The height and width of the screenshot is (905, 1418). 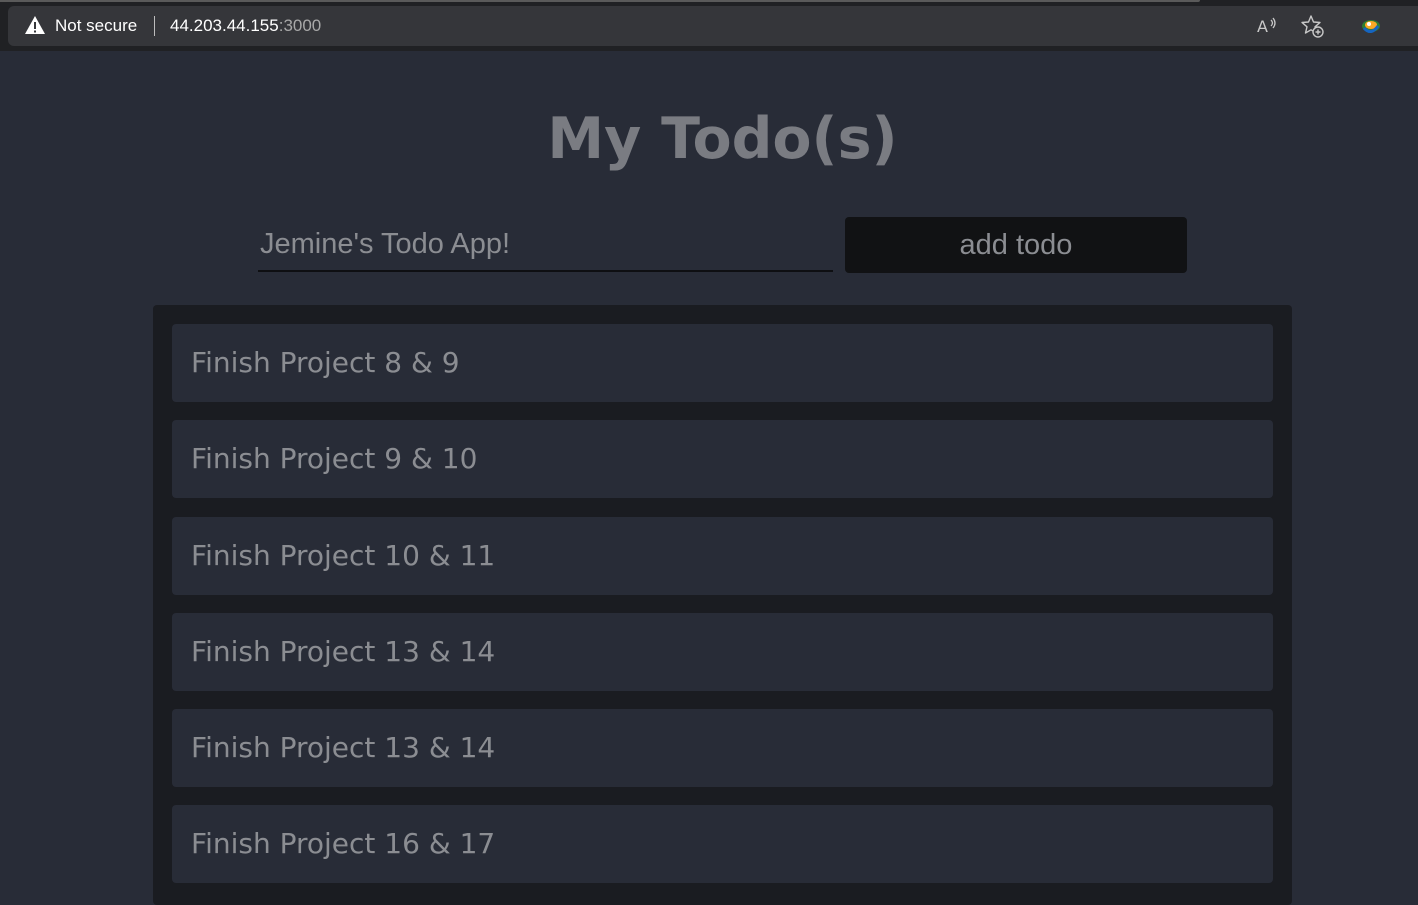 I want to click on read-aloud-icon: A, so click(x=1267, y=26).